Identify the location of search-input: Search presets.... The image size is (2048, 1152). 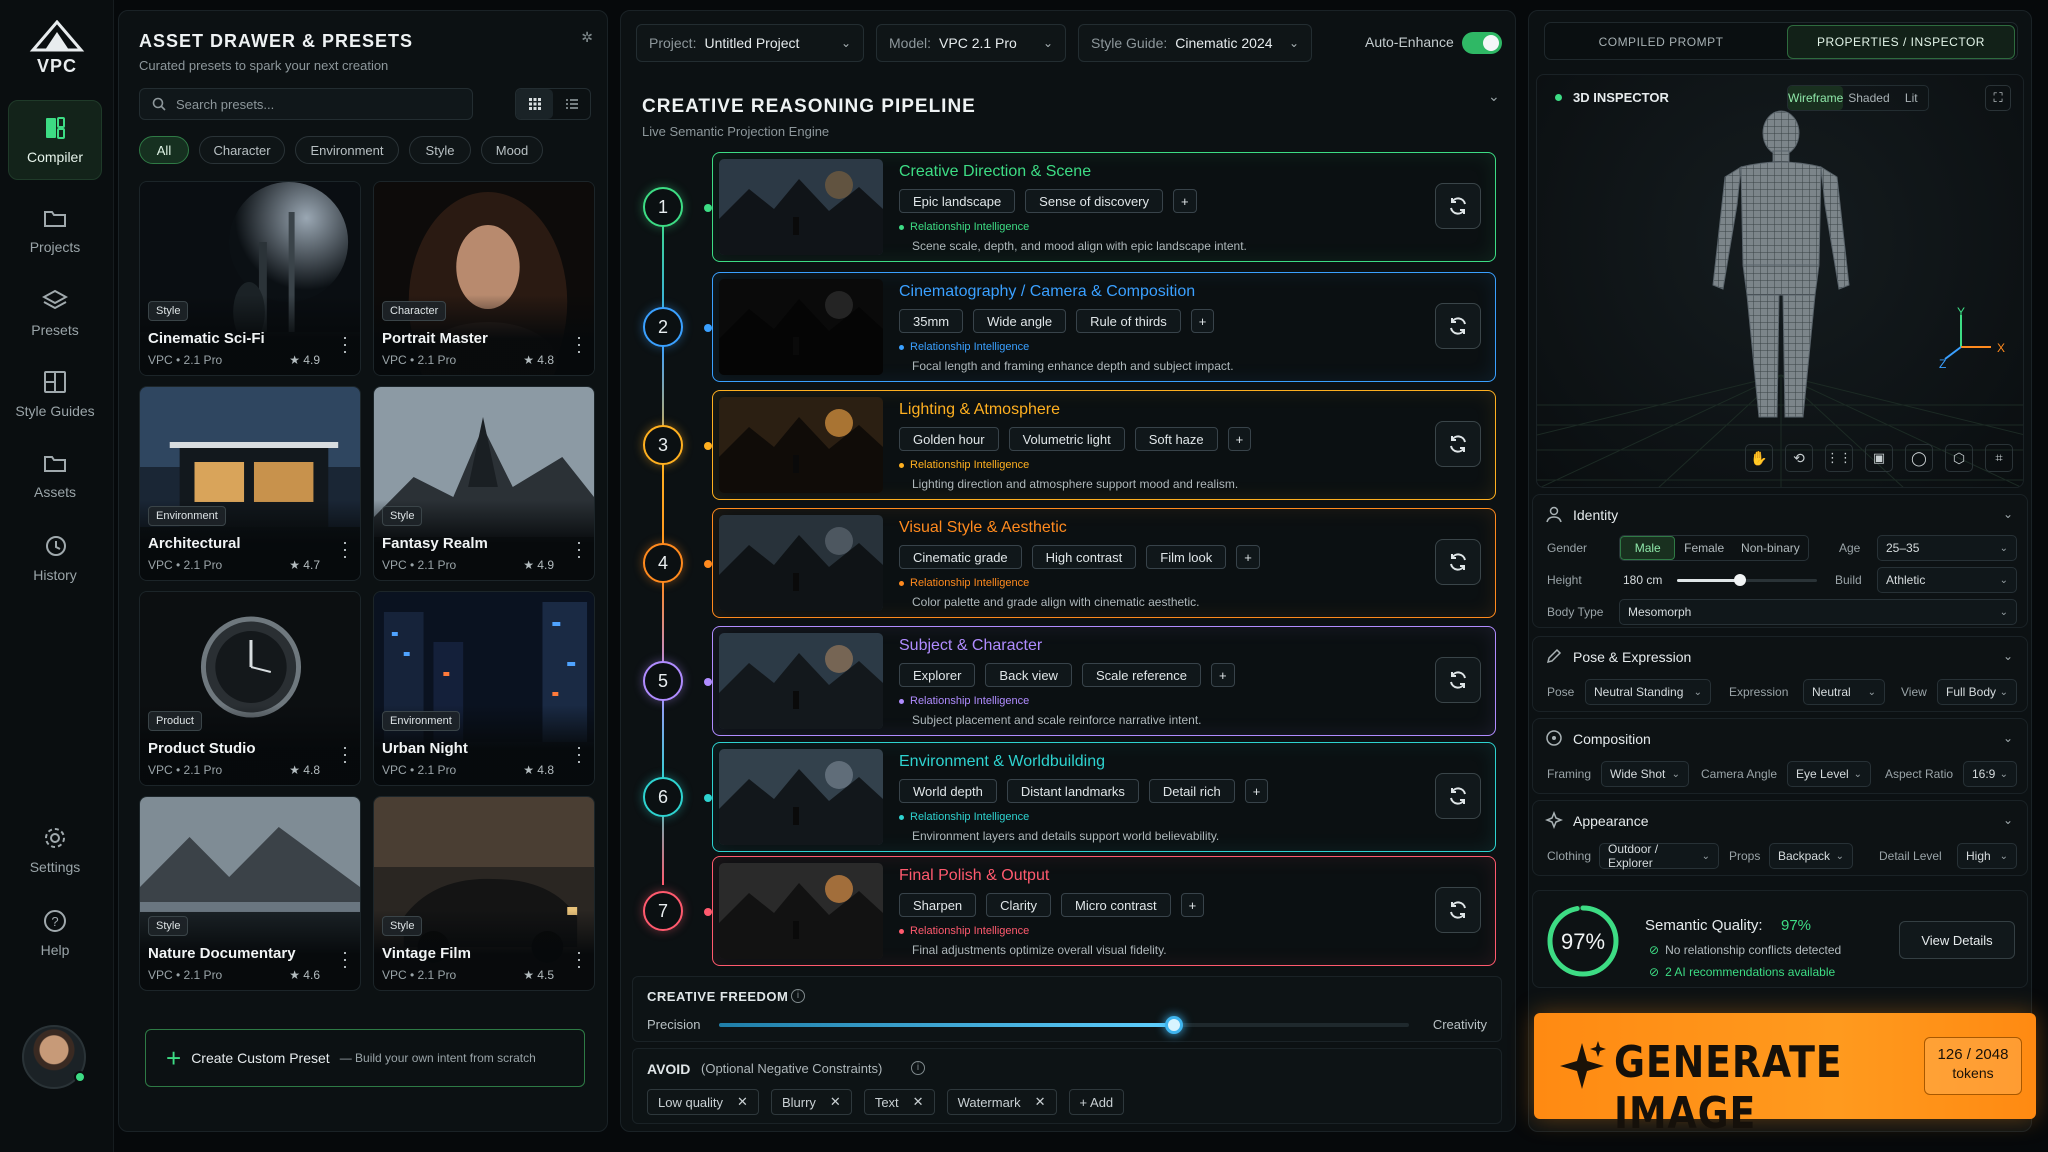
(306, 104).